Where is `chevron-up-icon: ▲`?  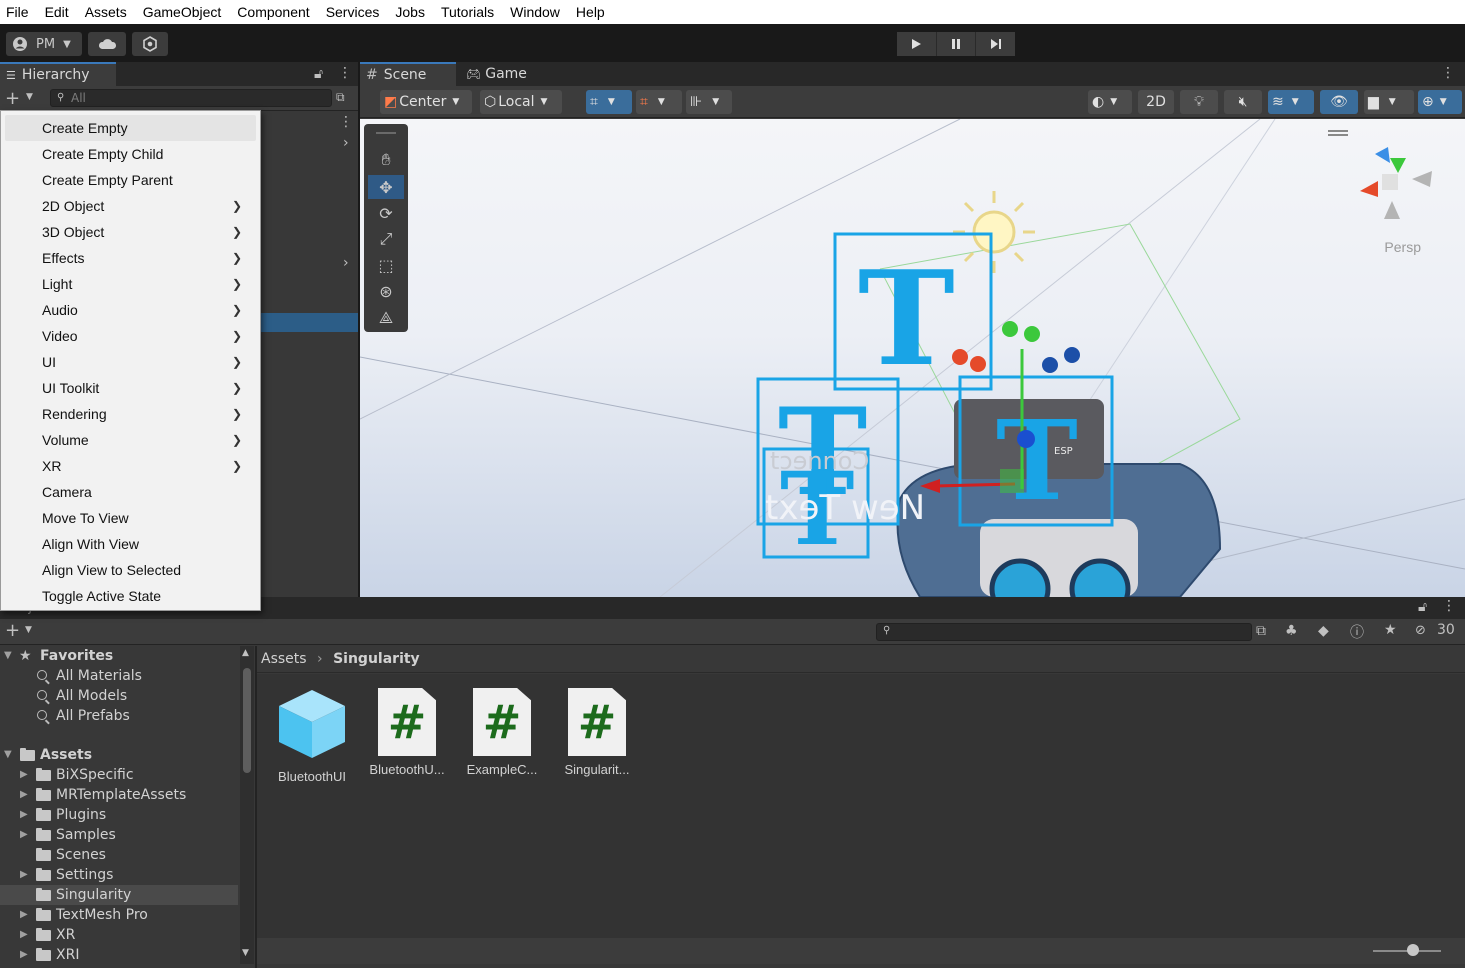 chevron-up-icon: ▲ is located at coordinates (245, 653).